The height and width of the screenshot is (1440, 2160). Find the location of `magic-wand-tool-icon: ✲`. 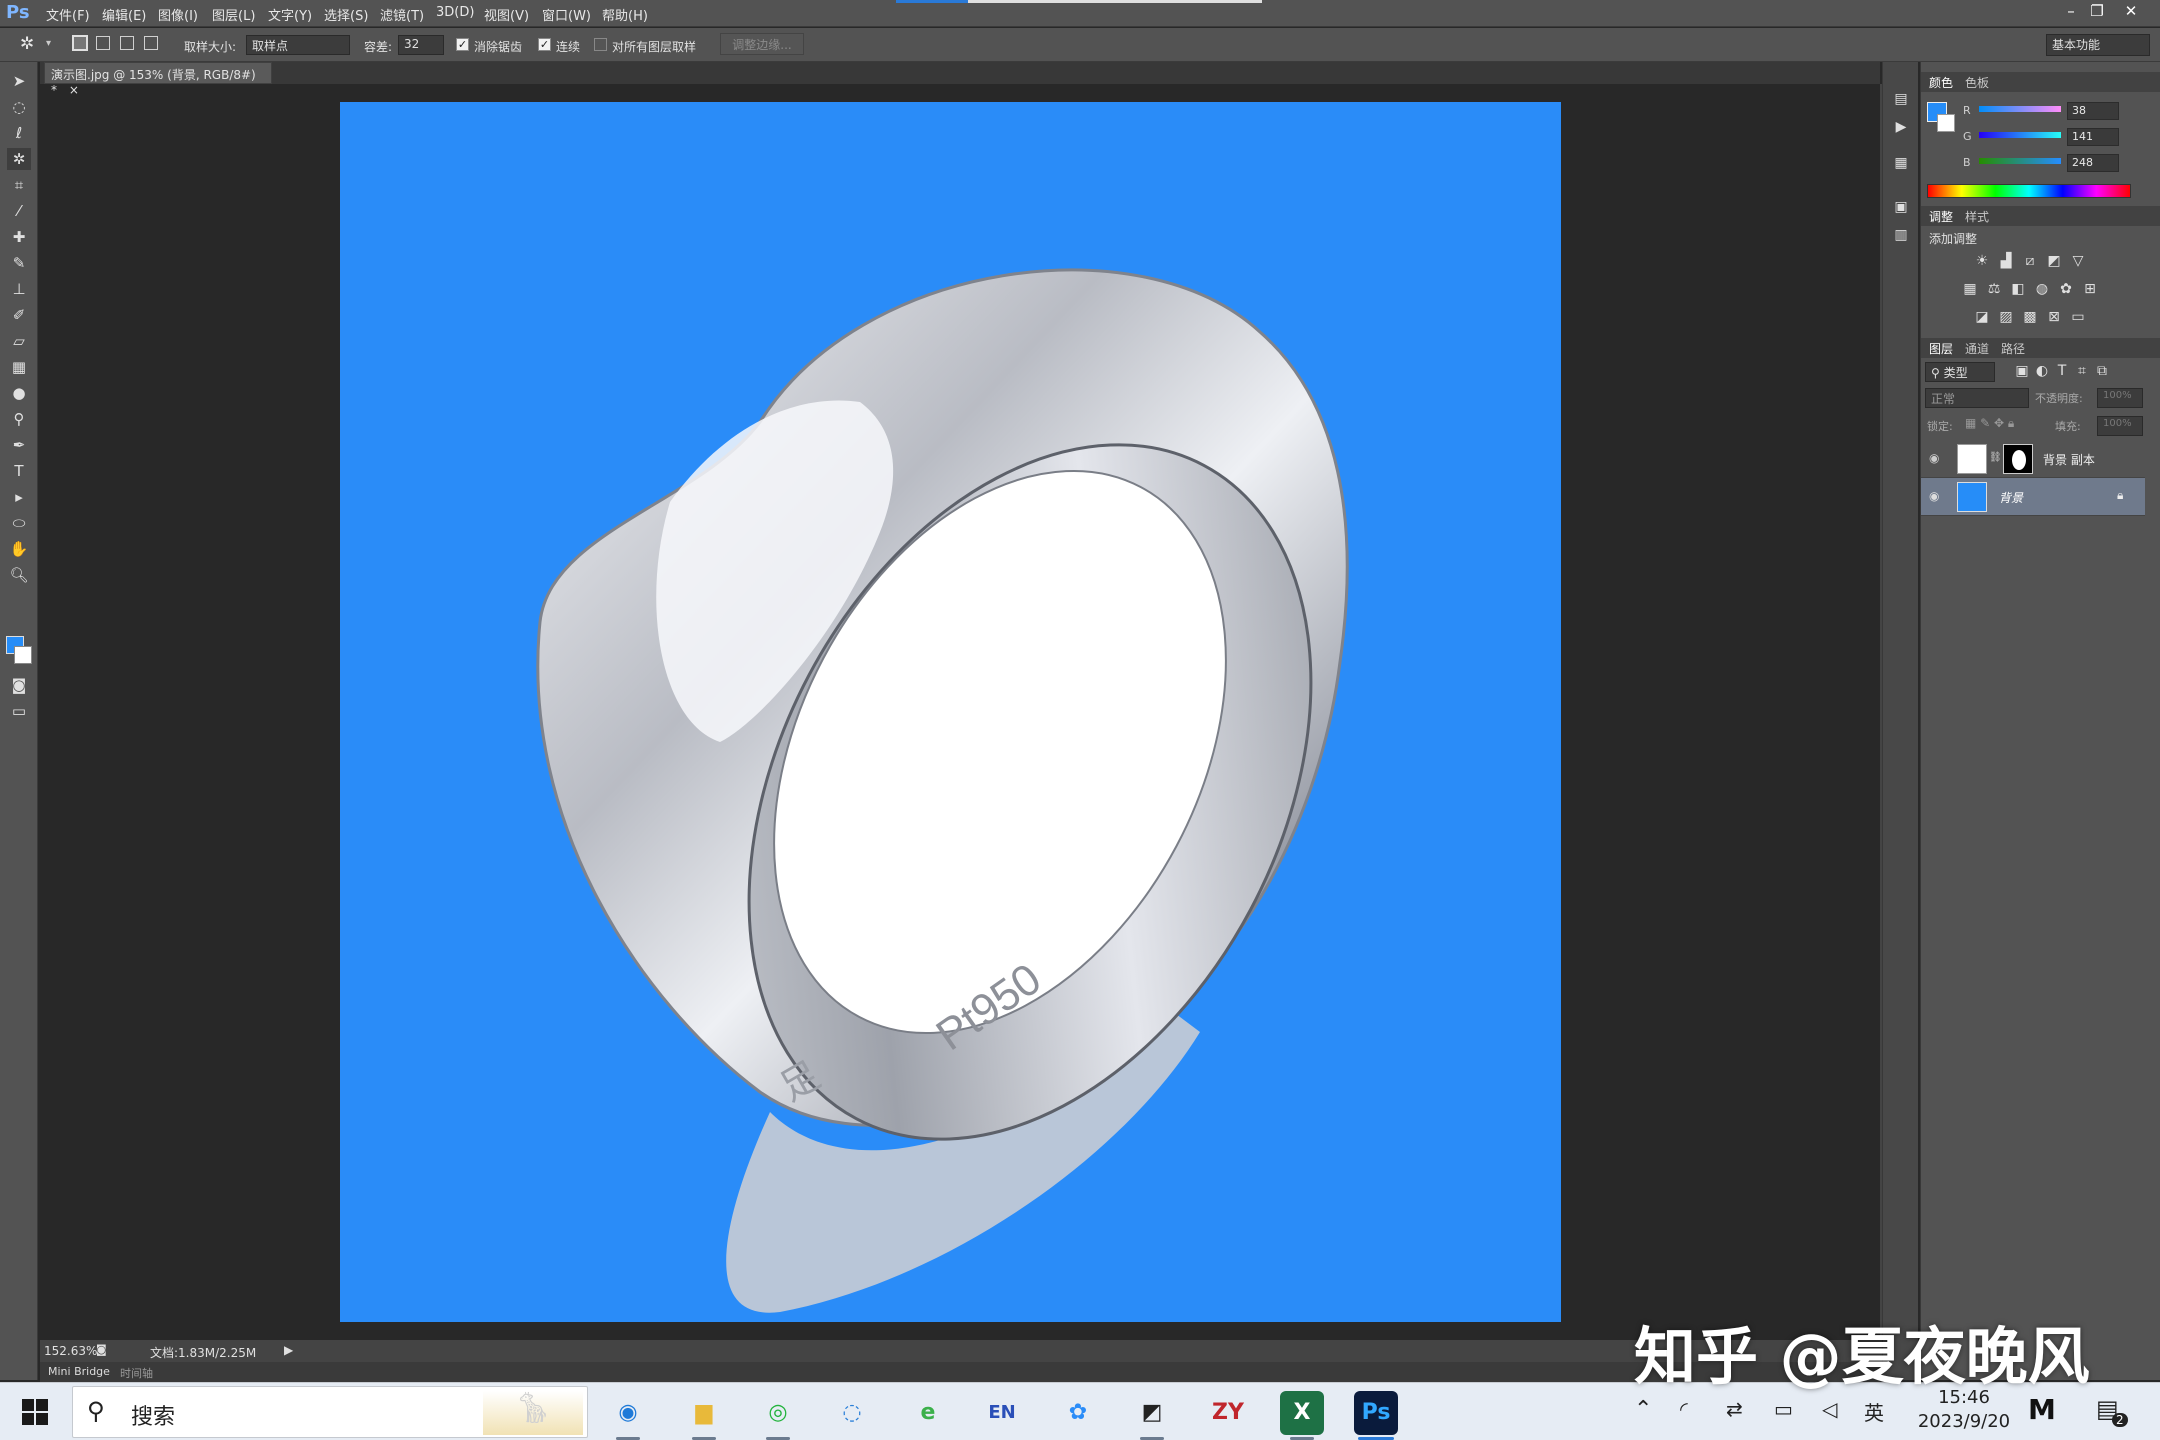

magic-wand-tool-icon: ✲ is located at coordinates (19, 159).